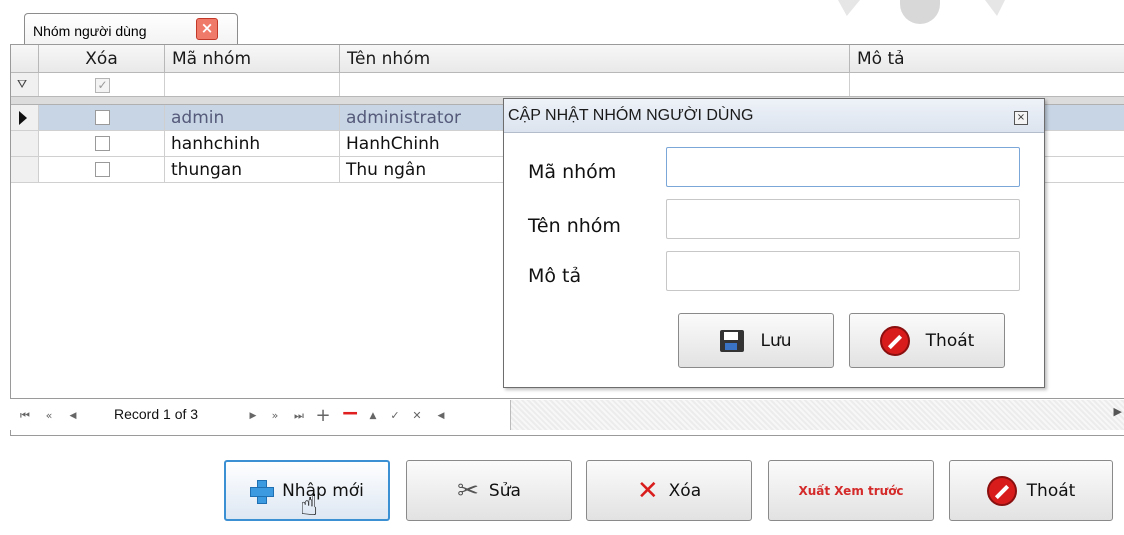 The width and height of the screenshot is (1124, 535). I want to click on tab-close-icon: ×, so click(207, 29).